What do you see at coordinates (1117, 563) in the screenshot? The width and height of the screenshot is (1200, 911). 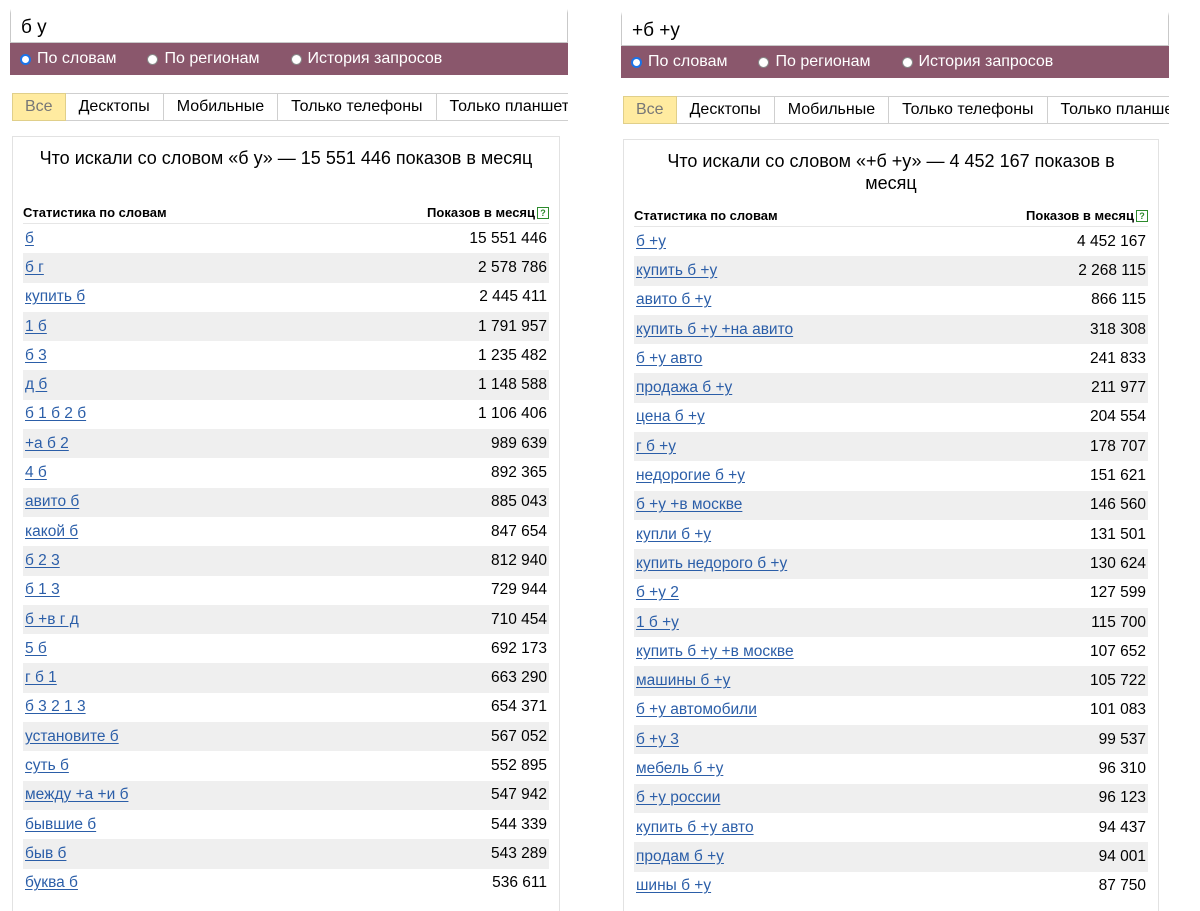 I see `impressions-count: 130 624` at bounding box center [1117, 563].